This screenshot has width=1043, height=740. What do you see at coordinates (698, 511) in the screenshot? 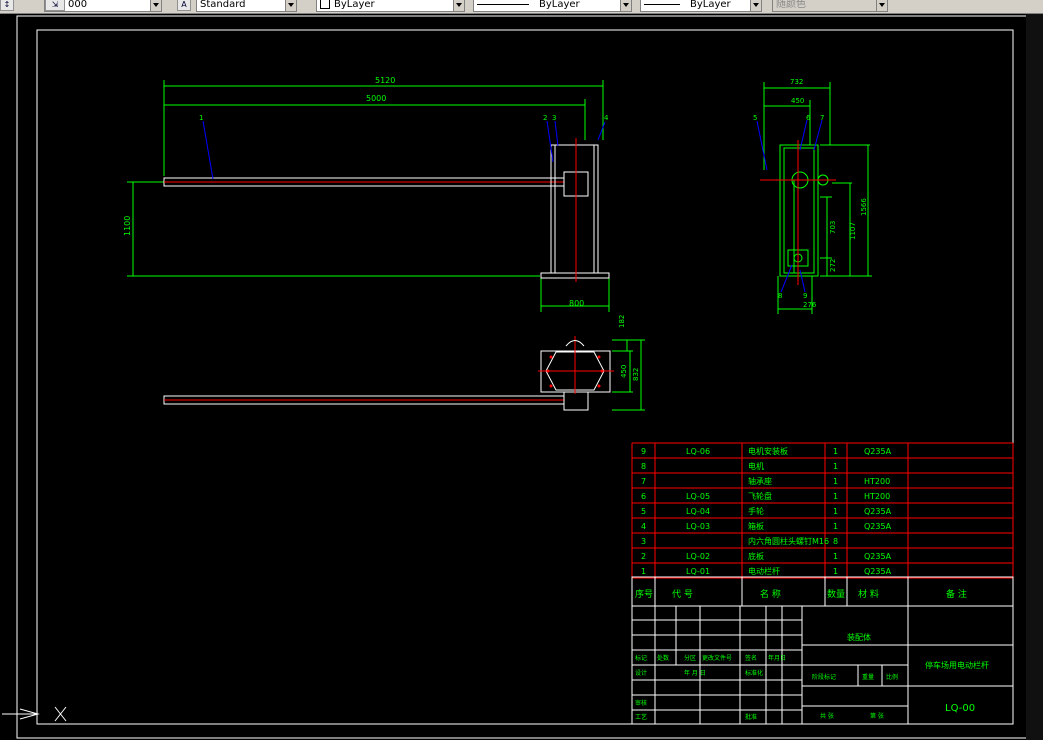
I see `bom-cell-code: LQ-04` at bounding box center [698, 511].